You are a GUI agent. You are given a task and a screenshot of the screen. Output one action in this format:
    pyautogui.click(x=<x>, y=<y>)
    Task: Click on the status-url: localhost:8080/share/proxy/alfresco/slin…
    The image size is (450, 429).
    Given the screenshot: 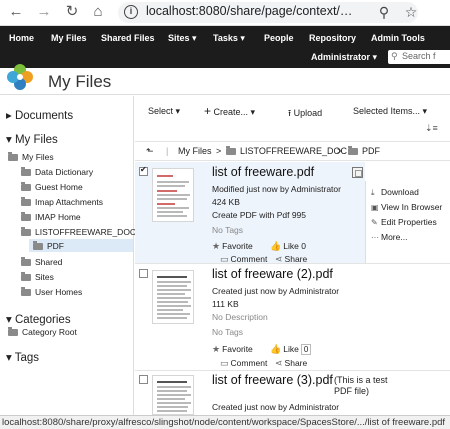 What is the action you would take?
    pyautogui.click(x=224, y=422)
    